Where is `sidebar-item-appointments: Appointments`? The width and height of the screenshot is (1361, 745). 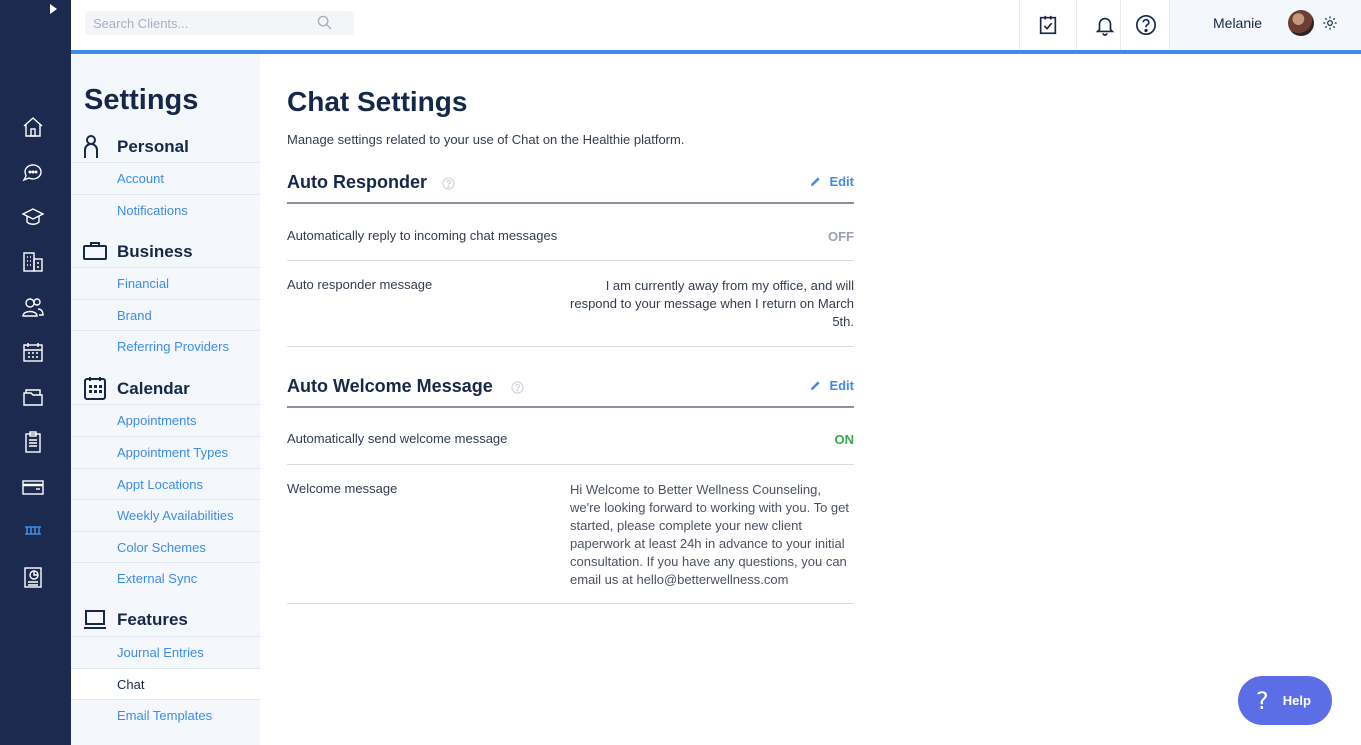
sidebar-item-appointments: Appointments is located at coordinates (165, 419).